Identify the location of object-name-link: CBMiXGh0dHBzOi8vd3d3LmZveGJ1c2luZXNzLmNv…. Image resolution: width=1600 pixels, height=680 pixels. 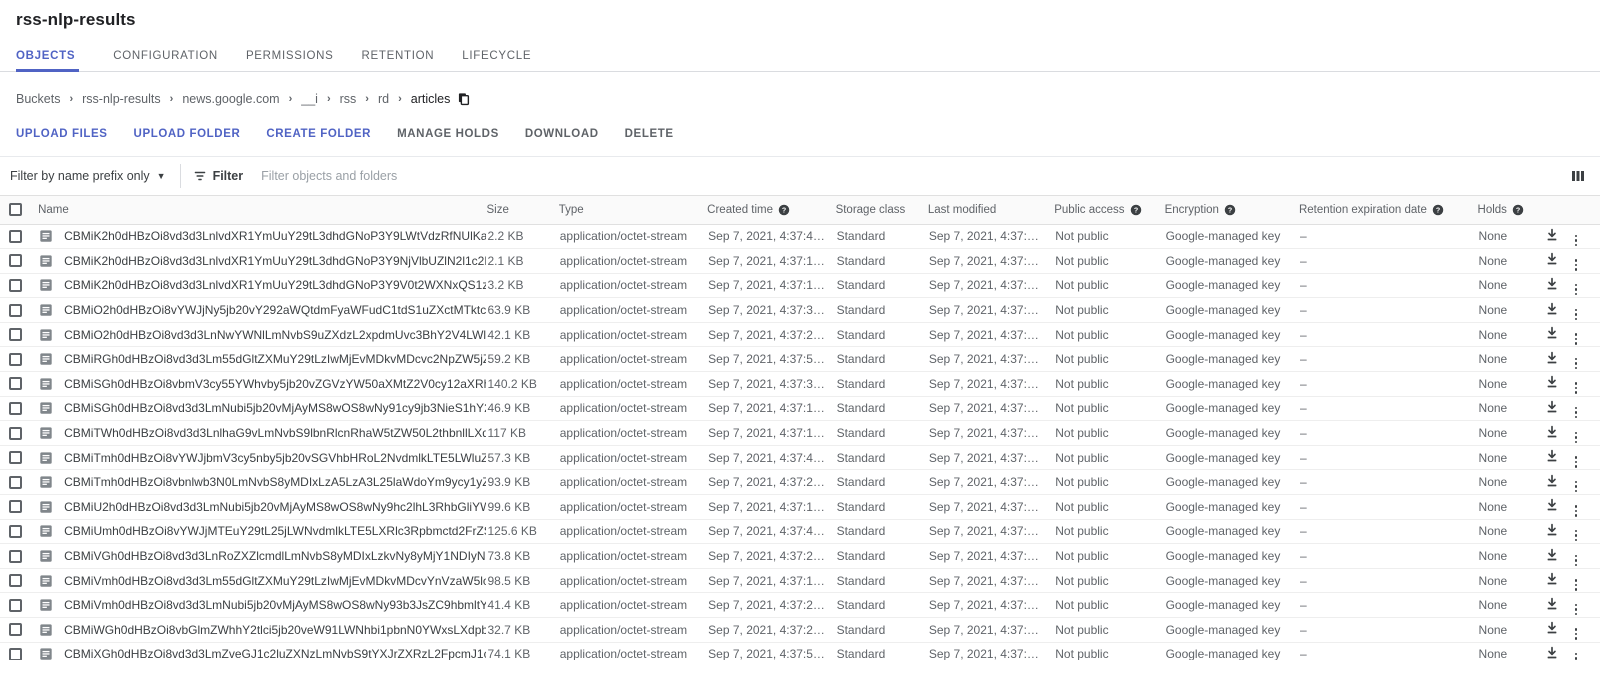
(274, 653).